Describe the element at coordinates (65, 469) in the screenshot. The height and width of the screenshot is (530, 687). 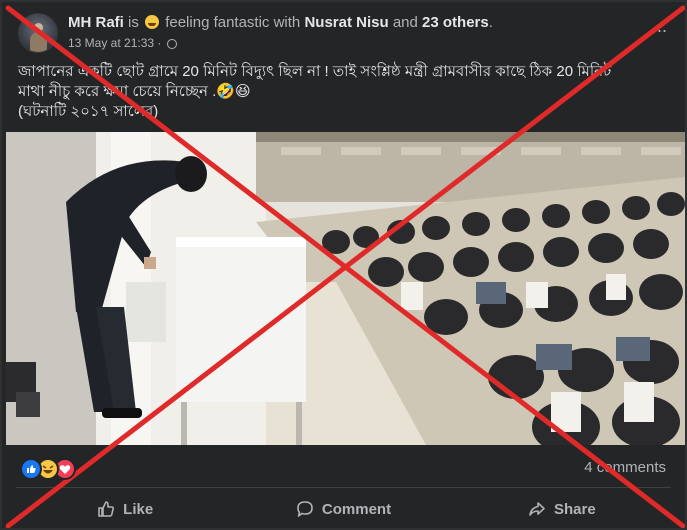
I see `heart-icon` at that location.